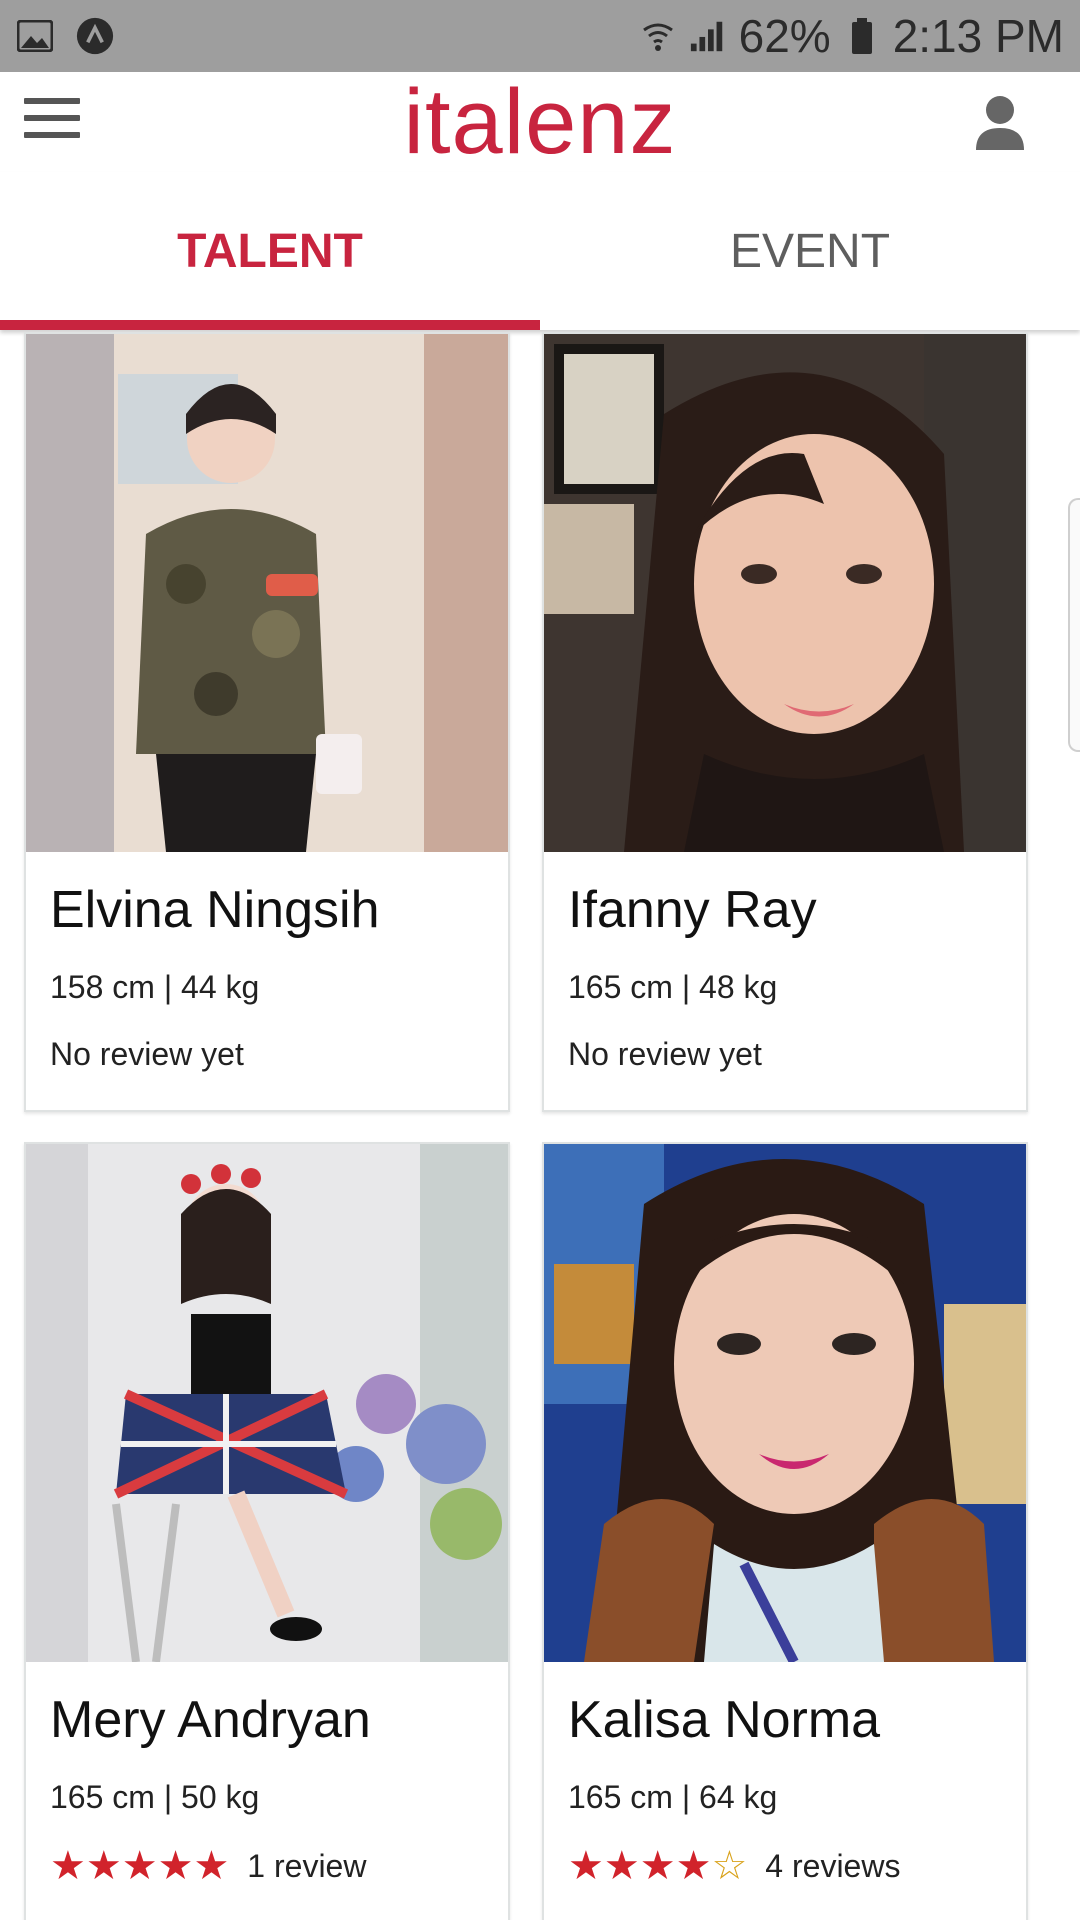  What do you see at coordinates (692, 910) in the screenshot?
I see `talent-name: Ifanny Ray` at bounding box center [692, 910].